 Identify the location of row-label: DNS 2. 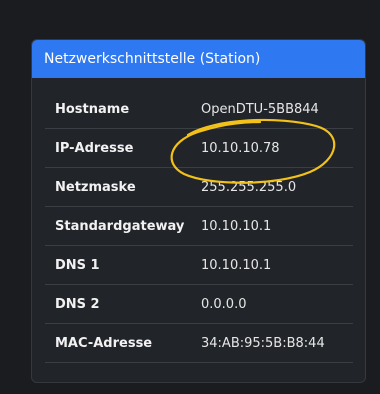
(123, 304).